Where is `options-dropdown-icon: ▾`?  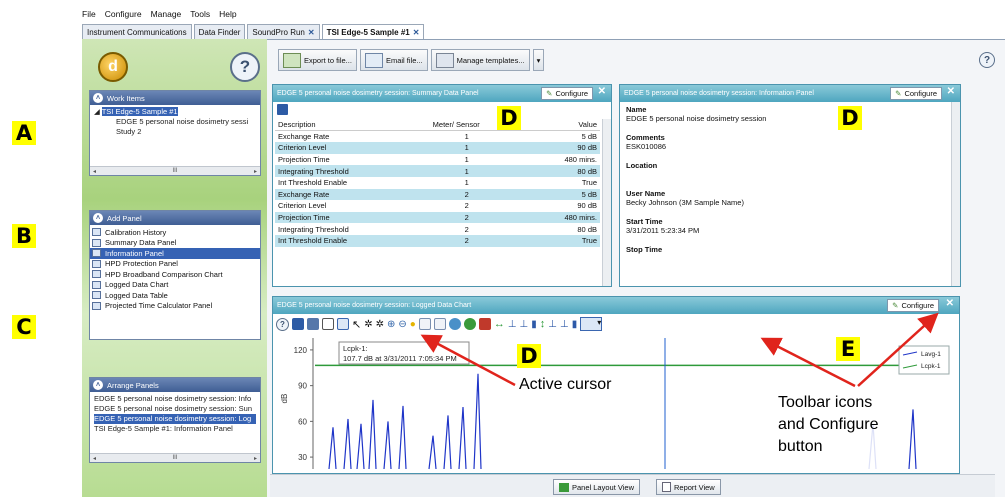 options-dropdown-icon: ▾ is located at coordinates (591, 324).